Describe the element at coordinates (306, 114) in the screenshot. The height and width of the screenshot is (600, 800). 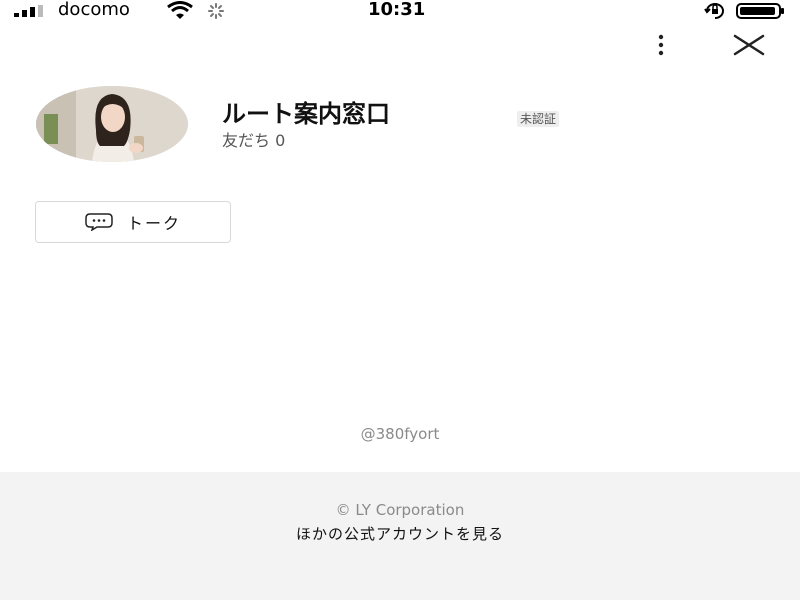
I see `account-name: ルート案内窓口` at that location.